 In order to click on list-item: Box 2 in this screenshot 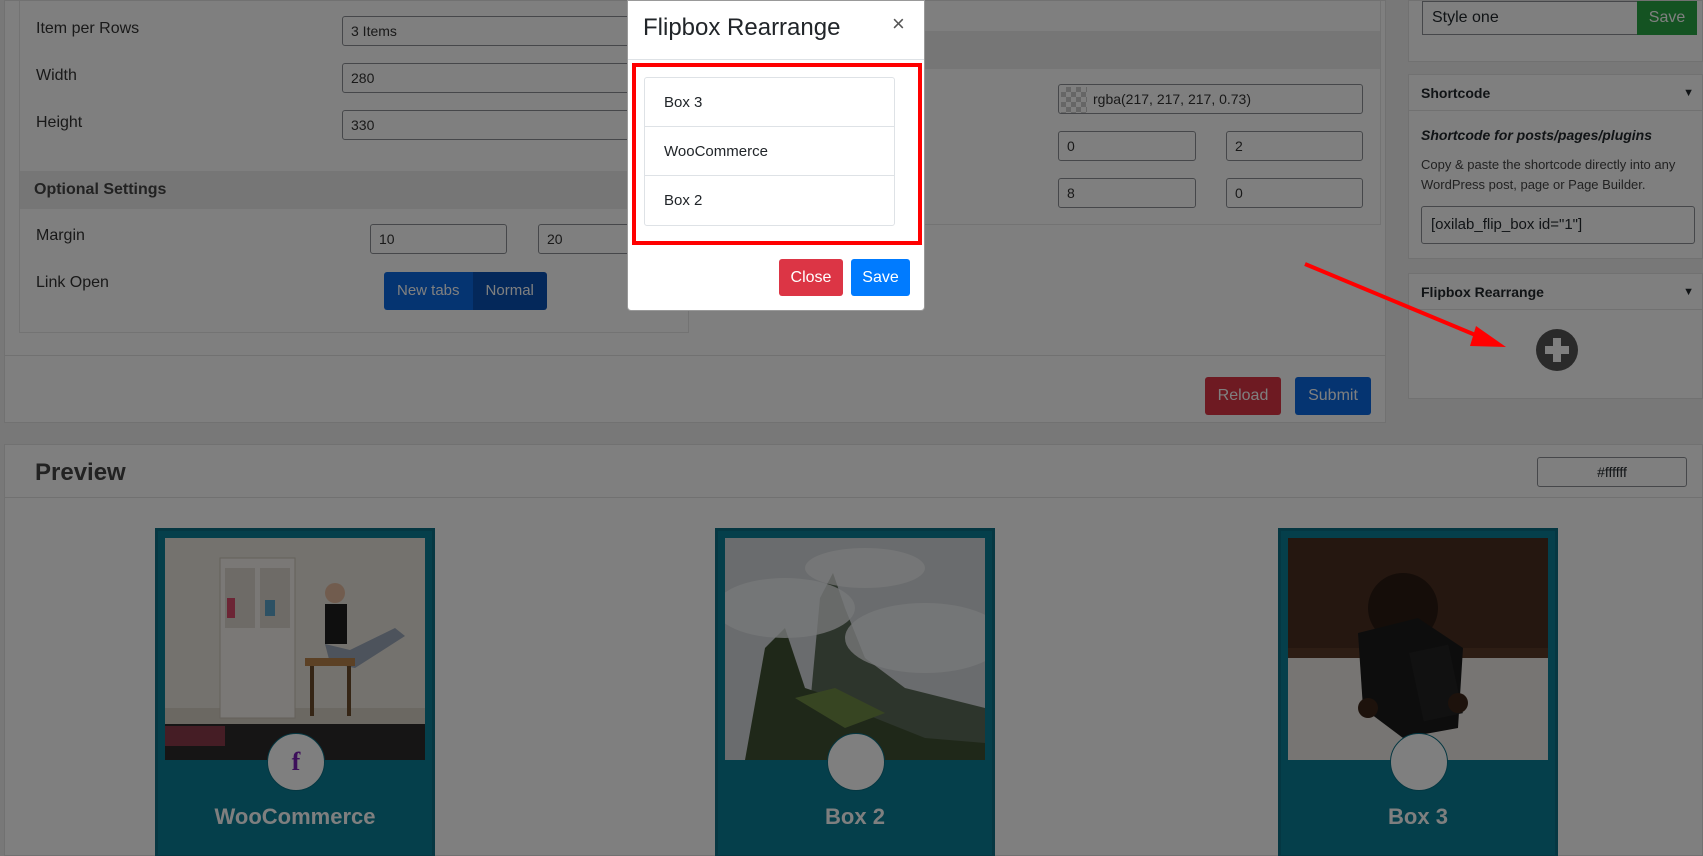, I will do `click(769, 200)`.